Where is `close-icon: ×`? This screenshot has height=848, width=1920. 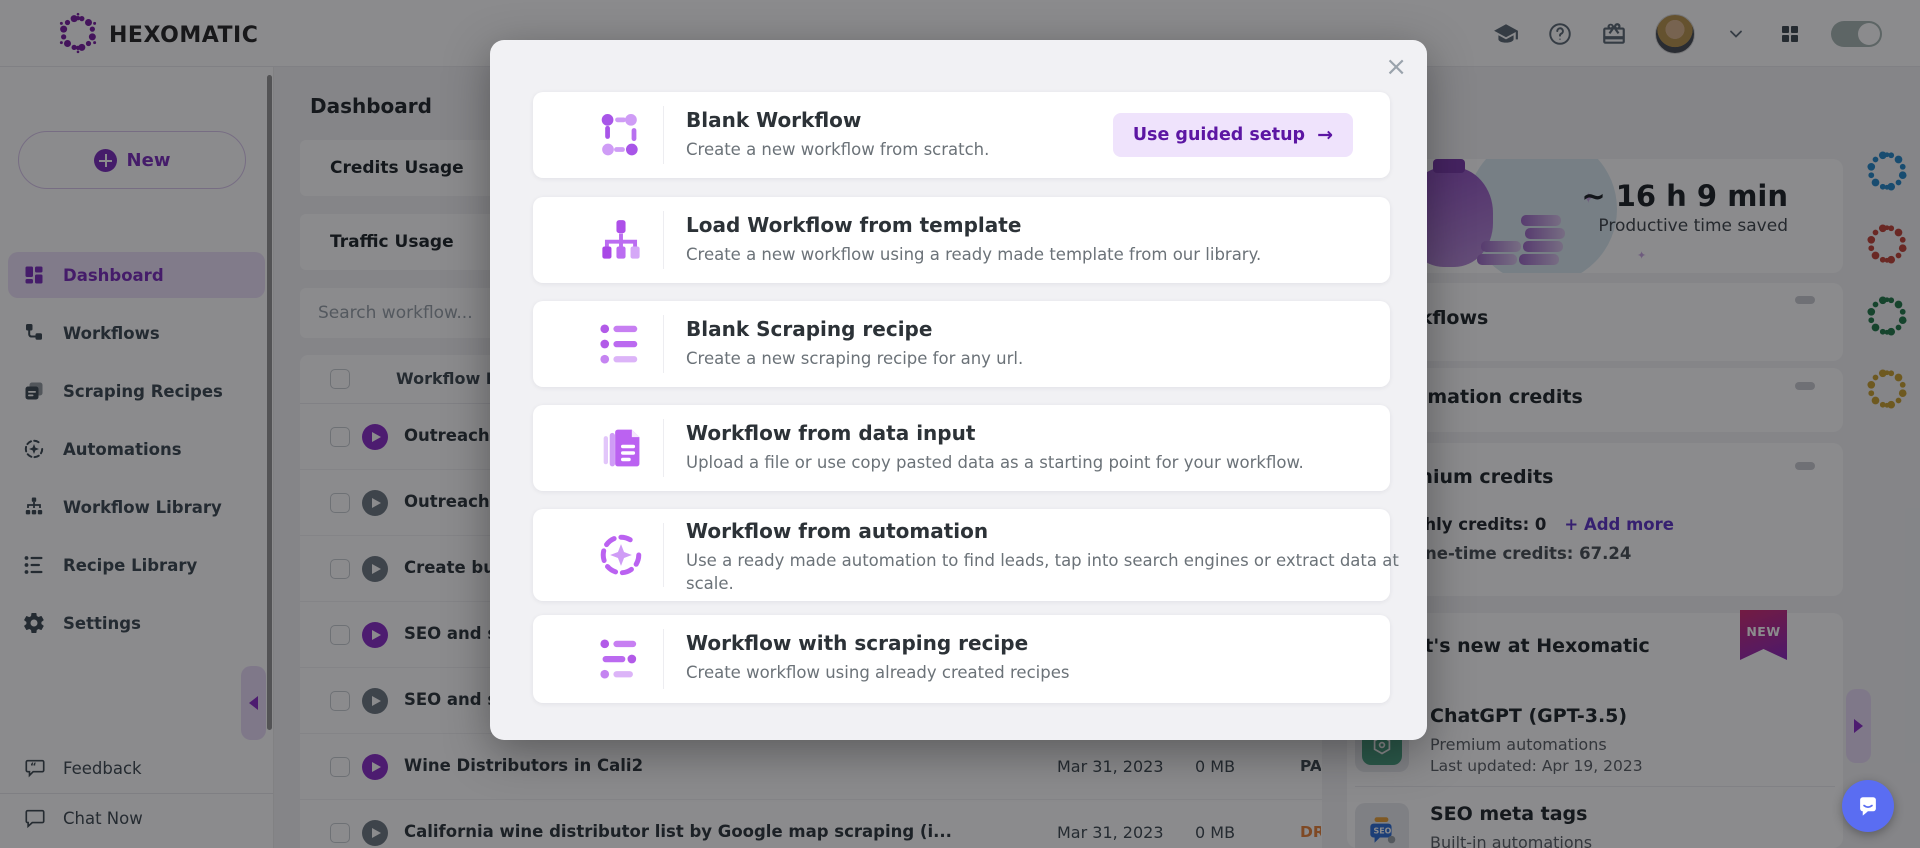 close-icon: × is located at coordinates (1396, 67).